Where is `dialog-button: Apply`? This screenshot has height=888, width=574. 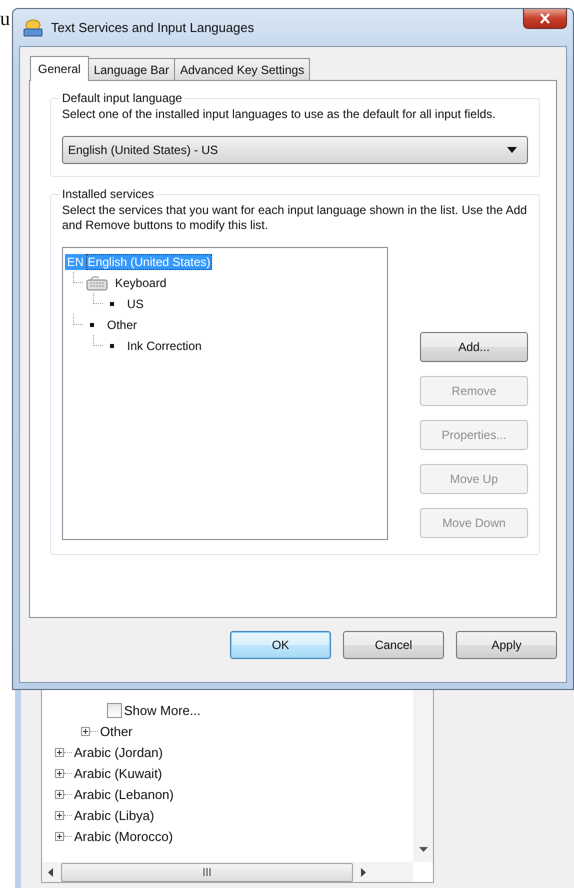 dialog-button: Apply is located at coordinates (506, 645).